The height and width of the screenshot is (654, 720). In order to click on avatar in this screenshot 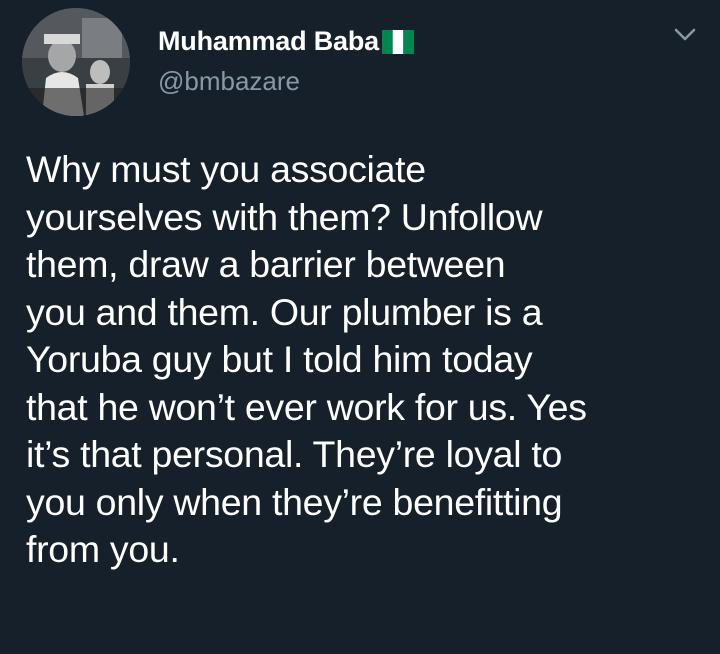, I will do `click(76, 62)`.